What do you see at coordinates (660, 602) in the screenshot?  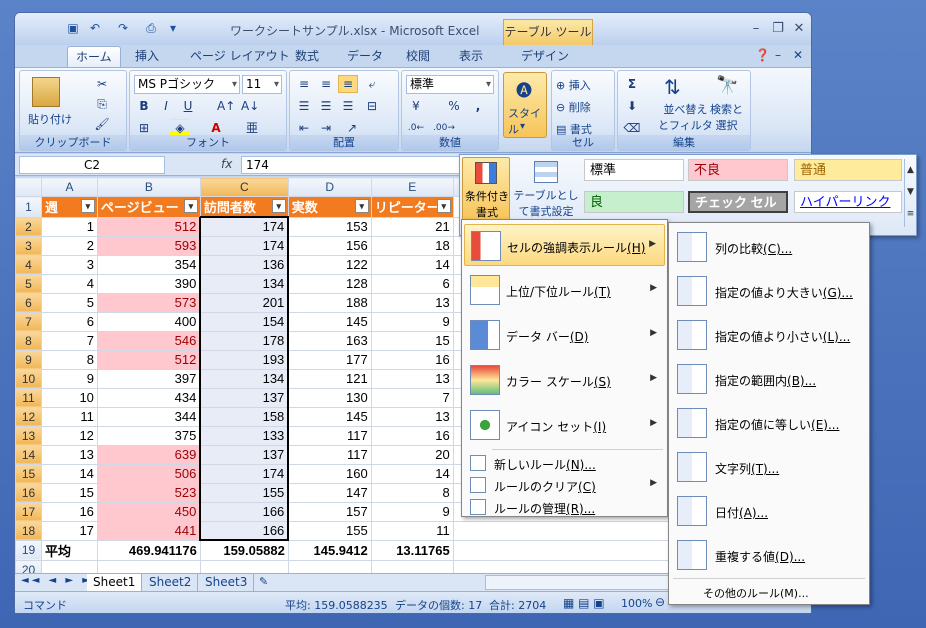 I see `zoom-out-icon: ⊖` at bounding box center [660, 602].